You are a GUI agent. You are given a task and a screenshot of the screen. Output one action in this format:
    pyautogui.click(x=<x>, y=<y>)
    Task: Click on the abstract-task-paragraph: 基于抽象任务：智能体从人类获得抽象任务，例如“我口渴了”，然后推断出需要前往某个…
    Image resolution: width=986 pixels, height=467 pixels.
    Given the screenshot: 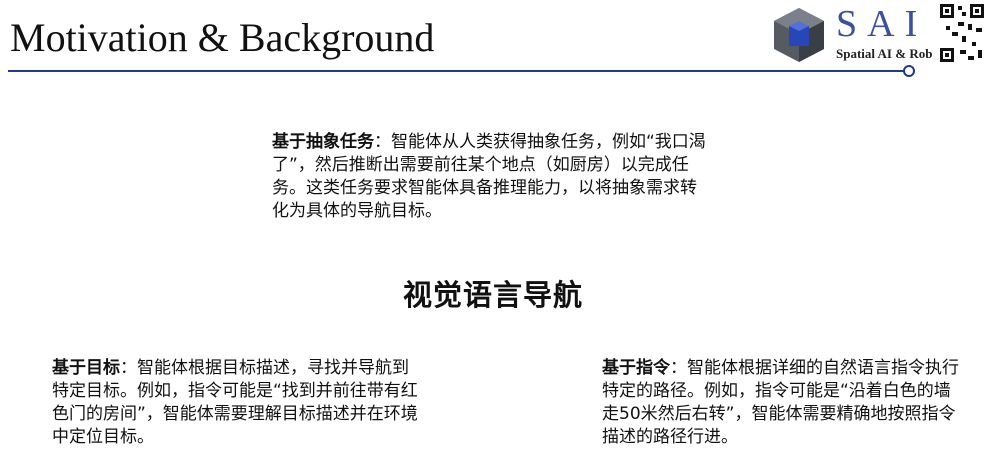 What is the action you would take?
    pyautogui.click(x=492, y=177)
    